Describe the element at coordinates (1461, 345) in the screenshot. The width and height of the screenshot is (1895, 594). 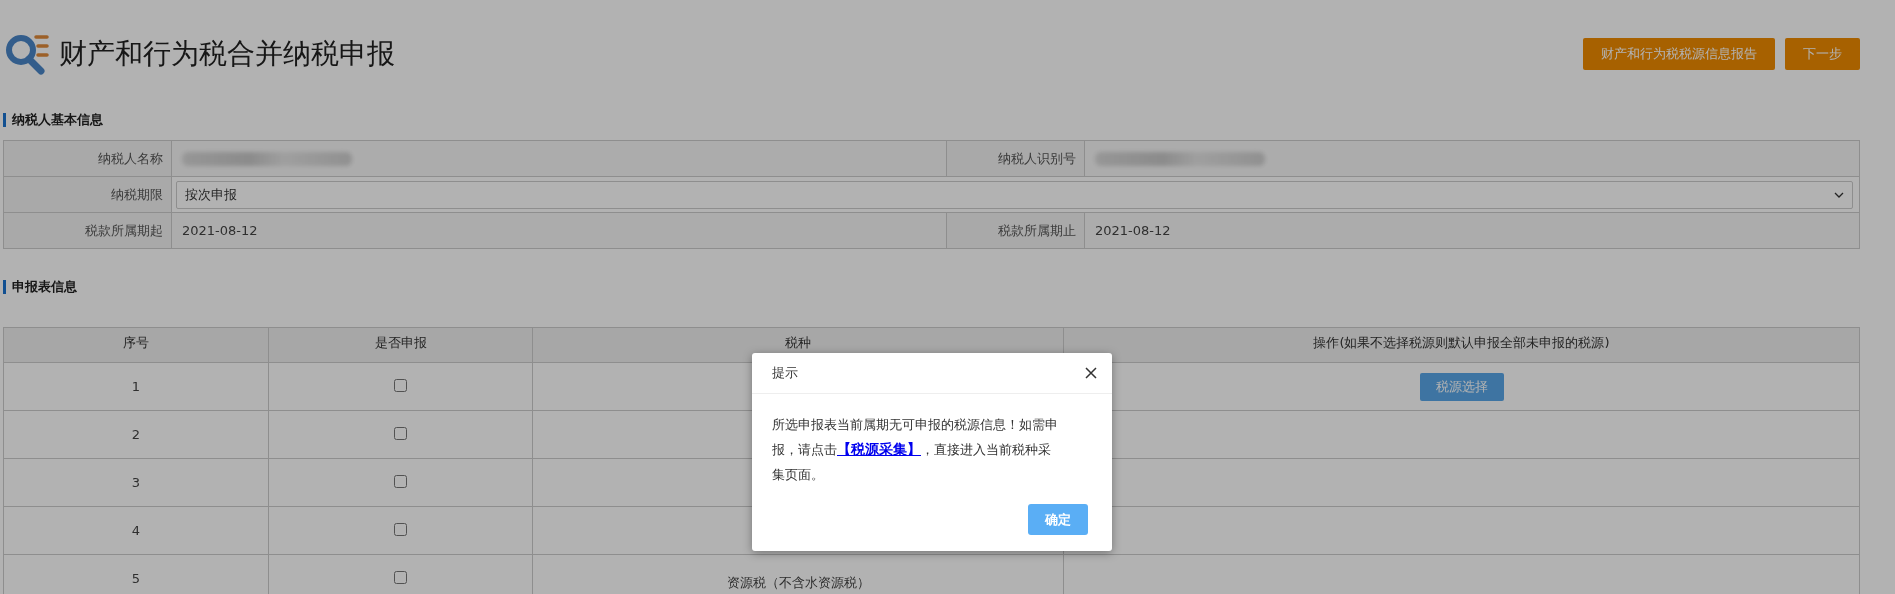
I see `column-header: 操作(如果不选择税源则默认申报全部未申报的税源)` at that location.